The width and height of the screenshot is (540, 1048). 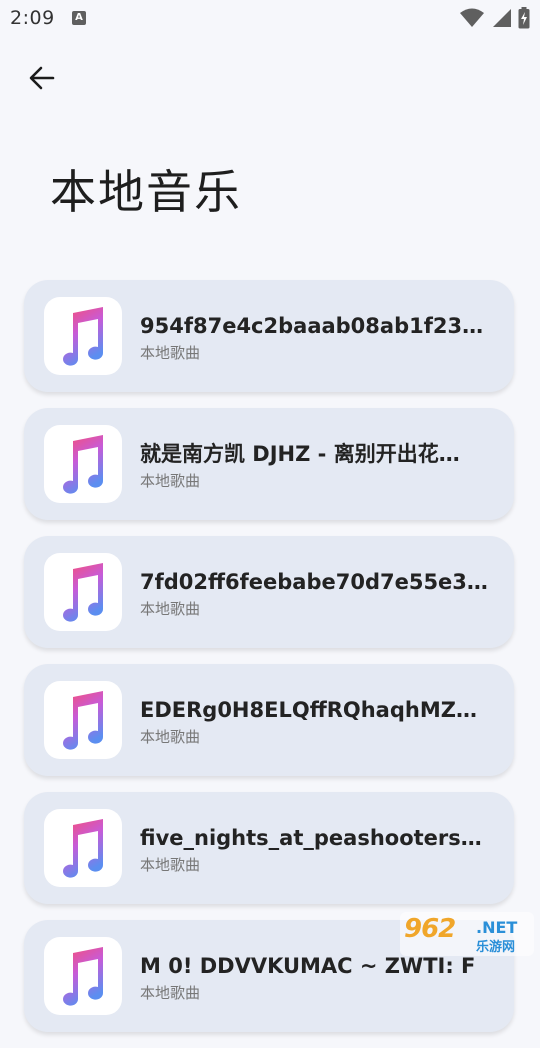 I want to click on arrow-left-icon, so click(x=42, y=78).